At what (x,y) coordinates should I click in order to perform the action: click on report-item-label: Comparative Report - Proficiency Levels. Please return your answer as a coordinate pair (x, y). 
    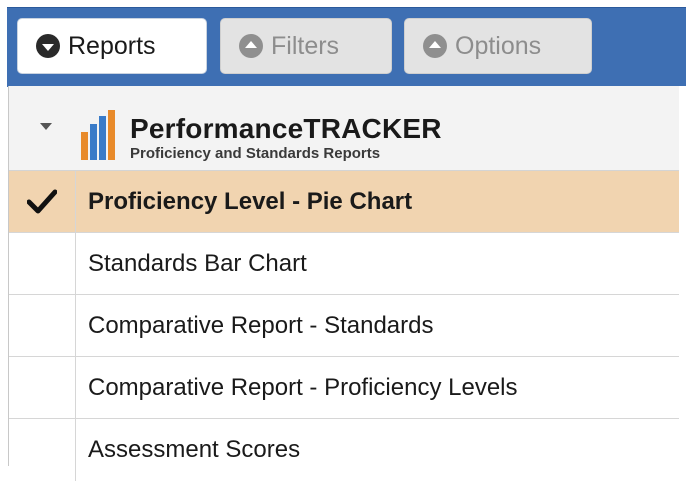
    Looking at the image, I should click on (303, 387).